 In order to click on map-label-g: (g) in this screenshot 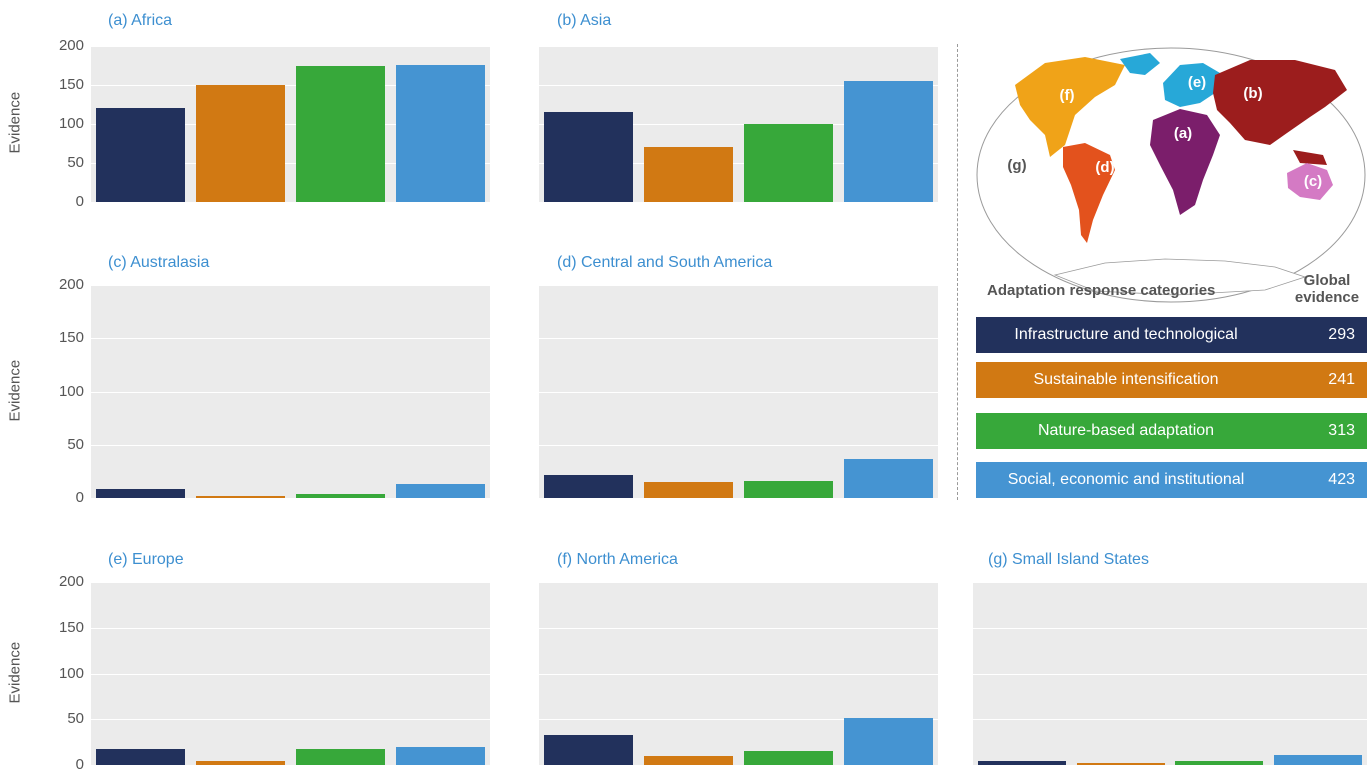, I will do `click(1016, 165)`.